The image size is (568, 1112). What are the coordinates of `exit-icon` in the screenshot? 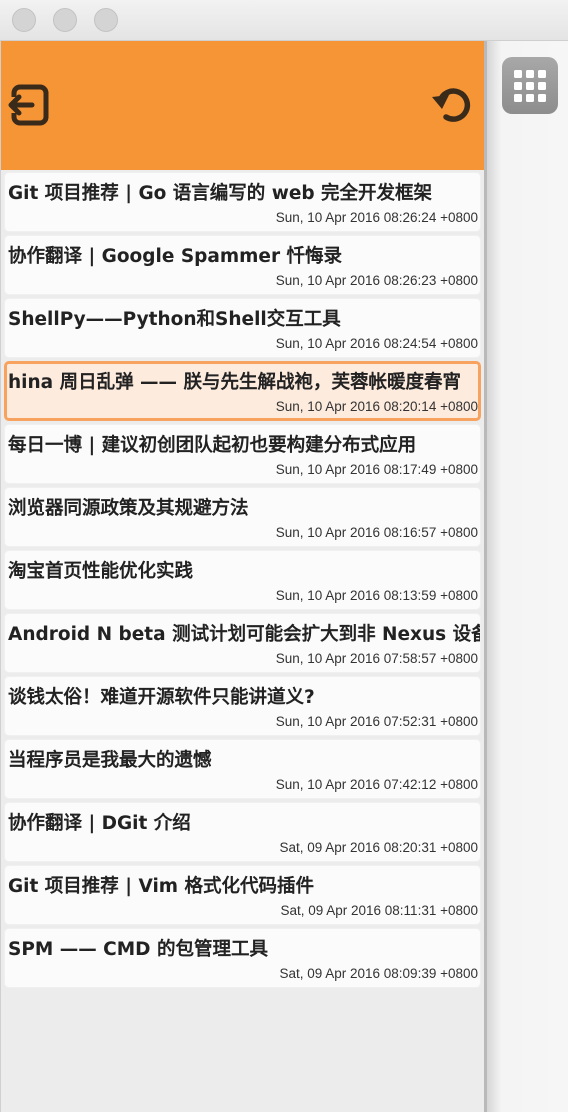 It's located at (28, 105).